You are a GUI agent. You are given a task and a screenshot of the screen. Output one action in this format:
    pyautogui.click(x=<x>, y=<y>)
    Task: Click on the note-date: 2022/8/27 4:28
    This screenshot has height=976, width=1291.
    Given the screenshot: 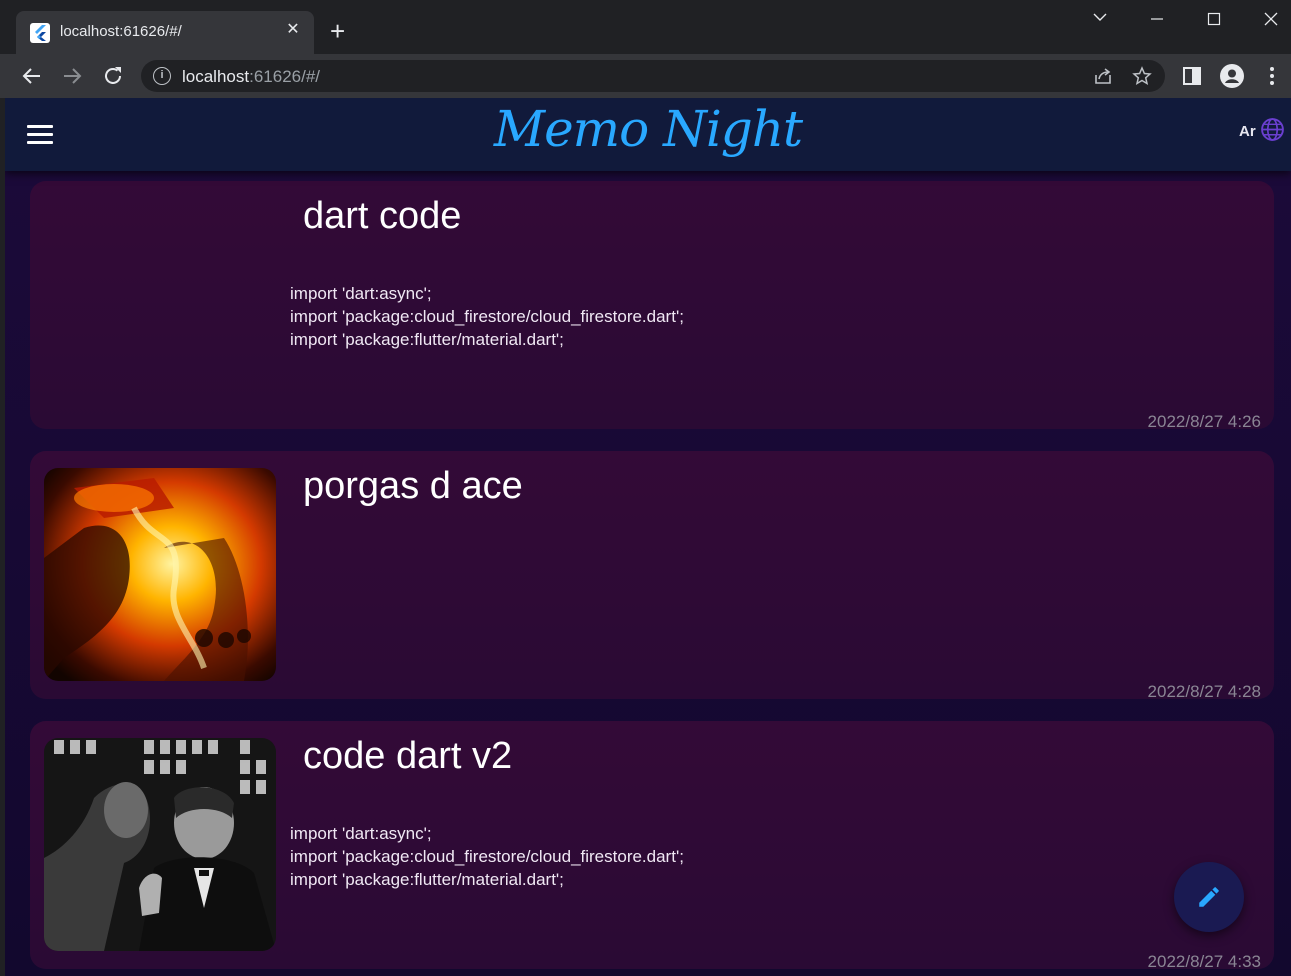 What is the action you would take?
    pyautogui.click(x=1204, y=691)
    